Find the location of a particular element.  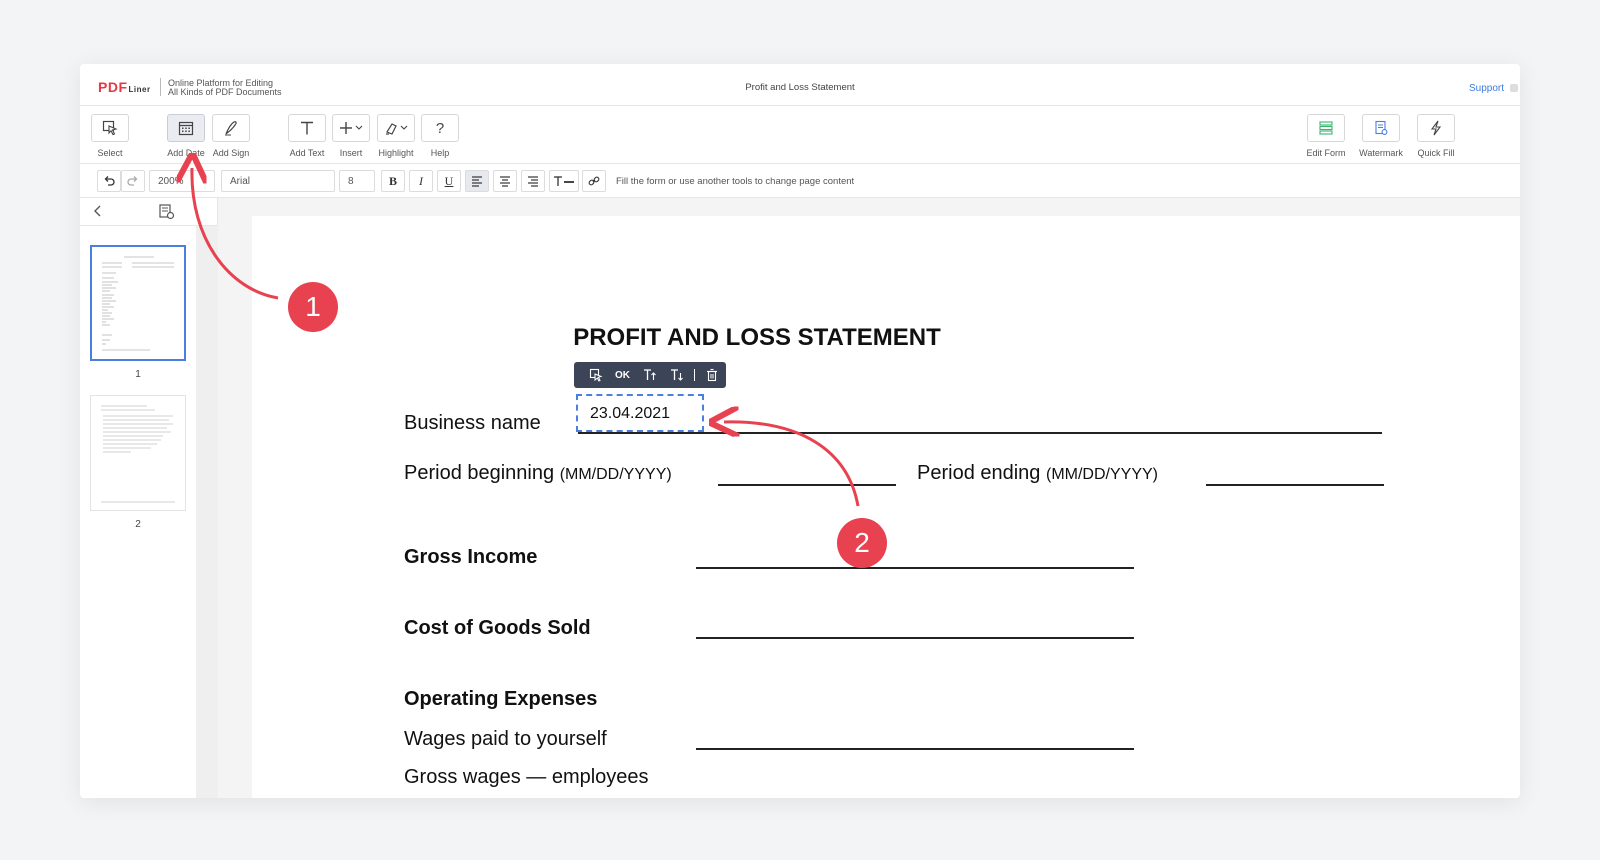

callout-1: 1 is located at coordinates (313, 307).